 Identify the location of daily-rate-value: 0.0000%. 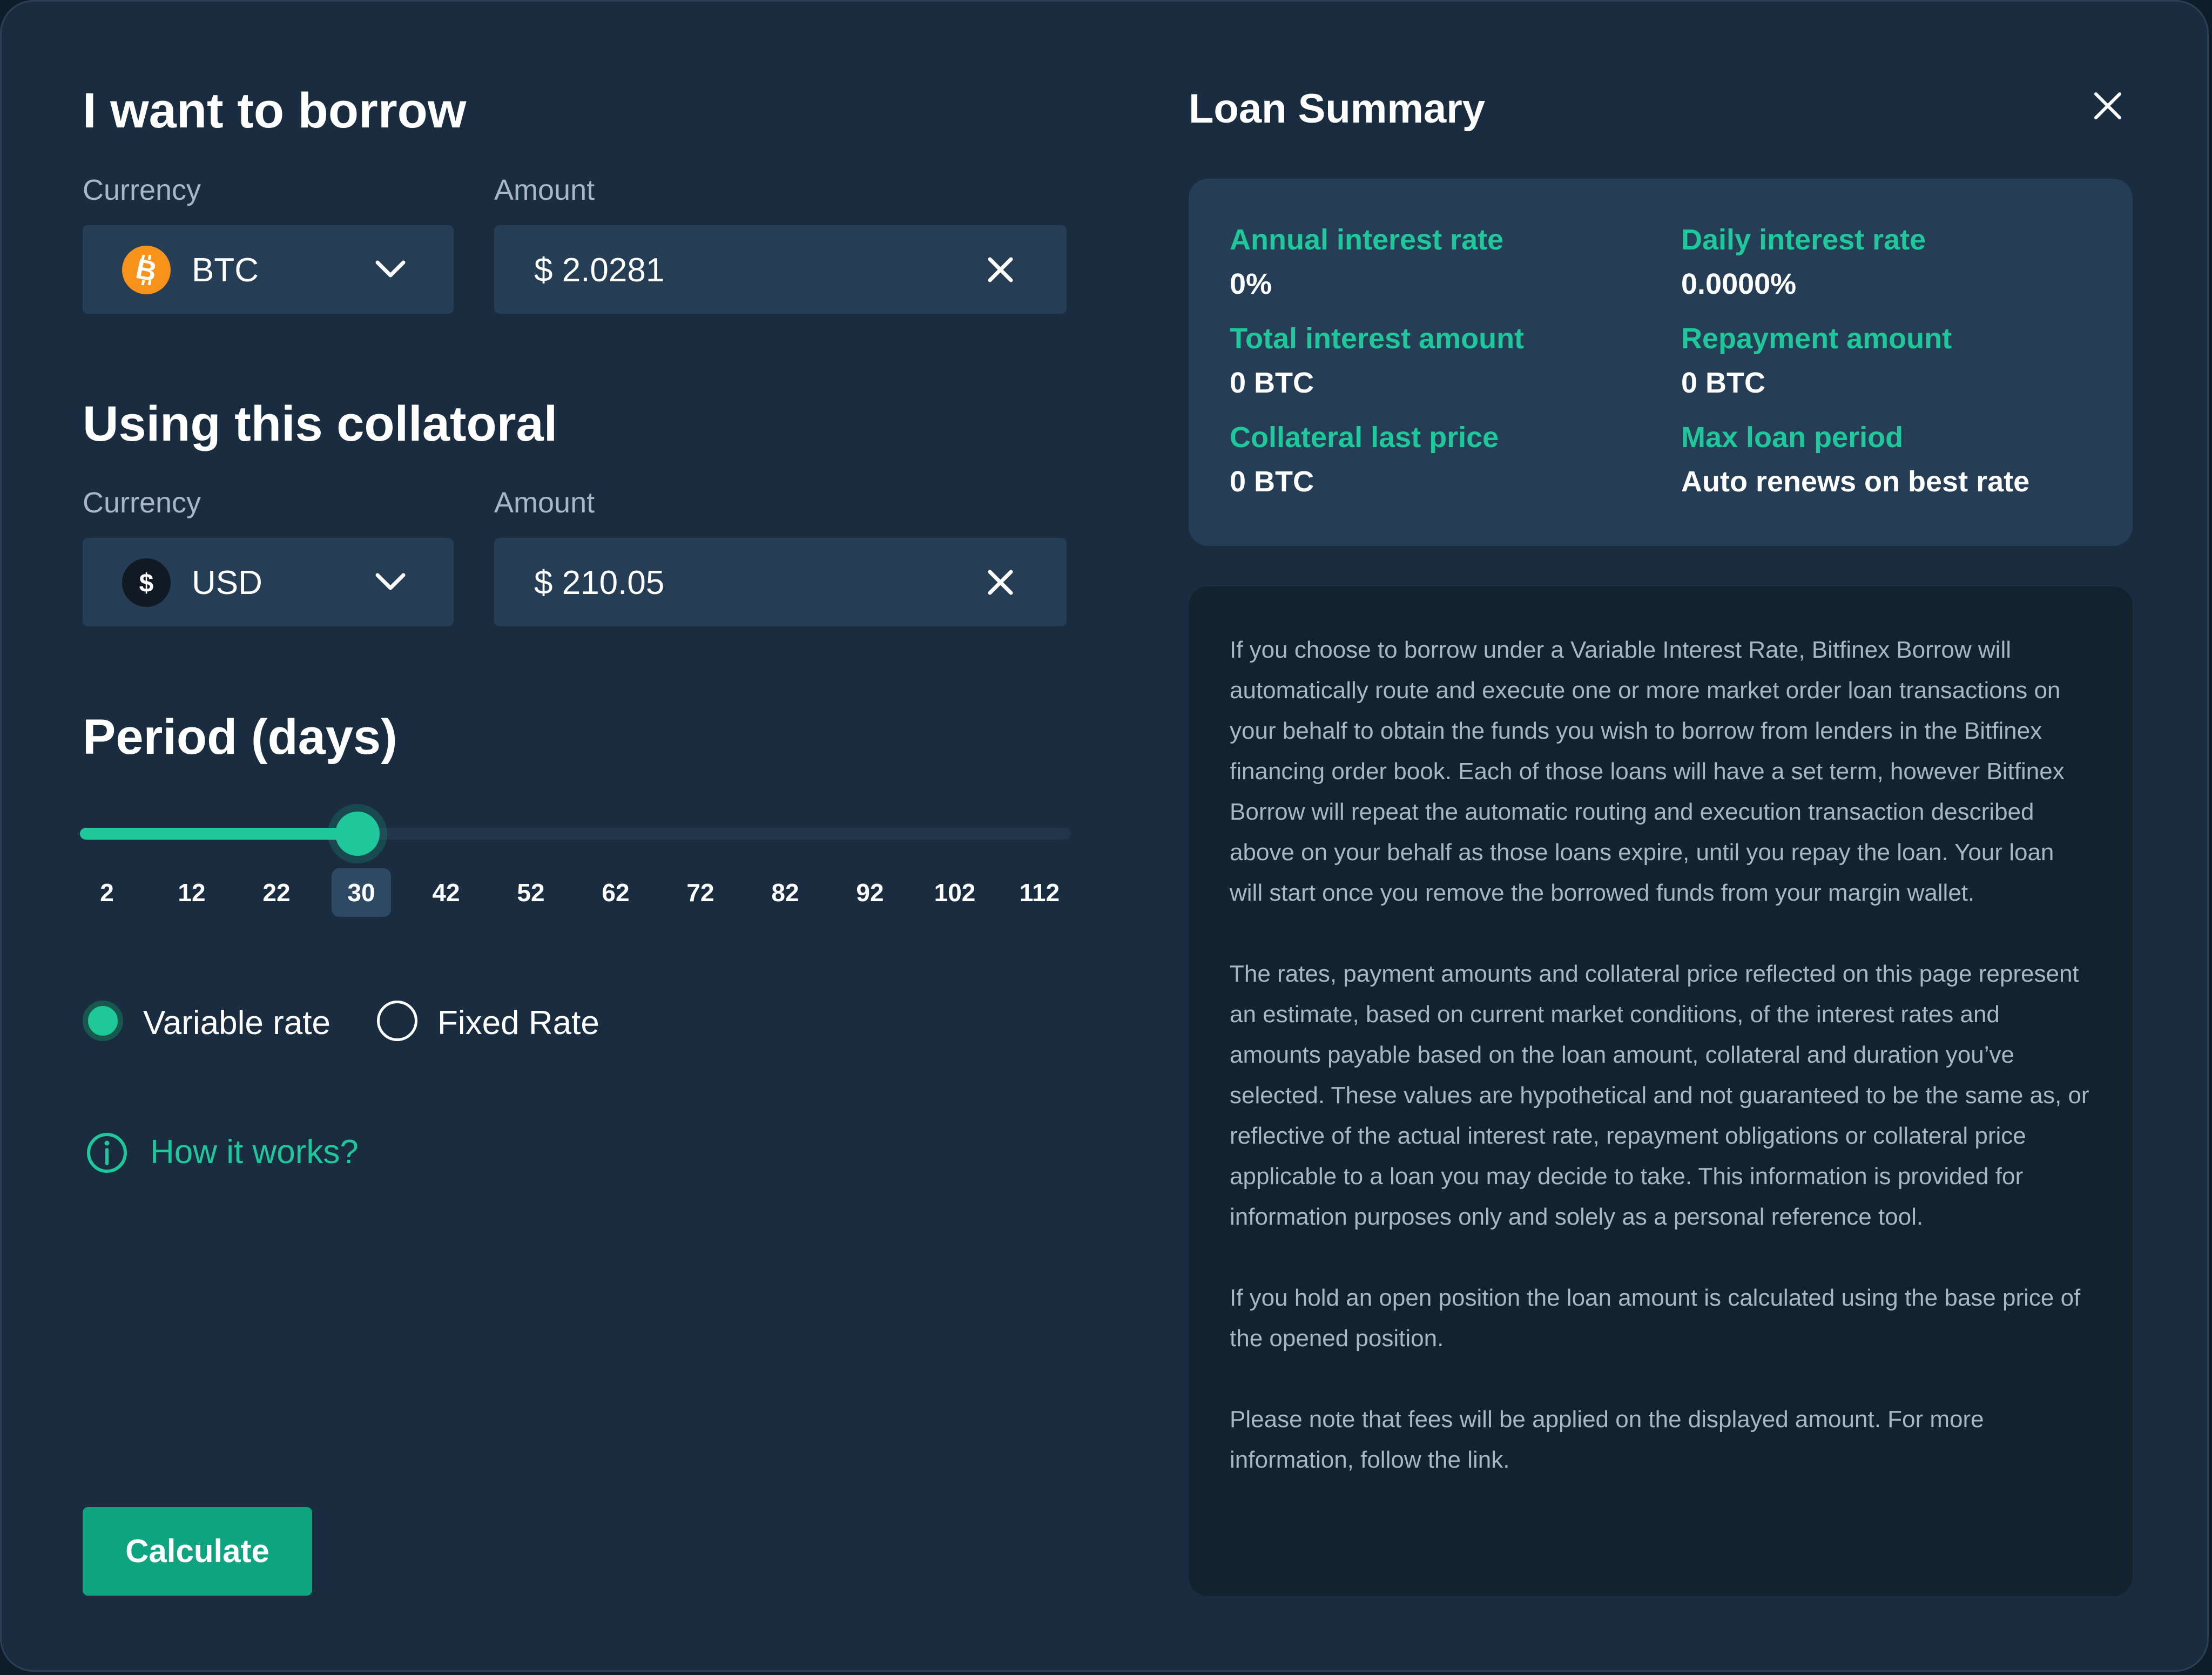
(1739, 284).